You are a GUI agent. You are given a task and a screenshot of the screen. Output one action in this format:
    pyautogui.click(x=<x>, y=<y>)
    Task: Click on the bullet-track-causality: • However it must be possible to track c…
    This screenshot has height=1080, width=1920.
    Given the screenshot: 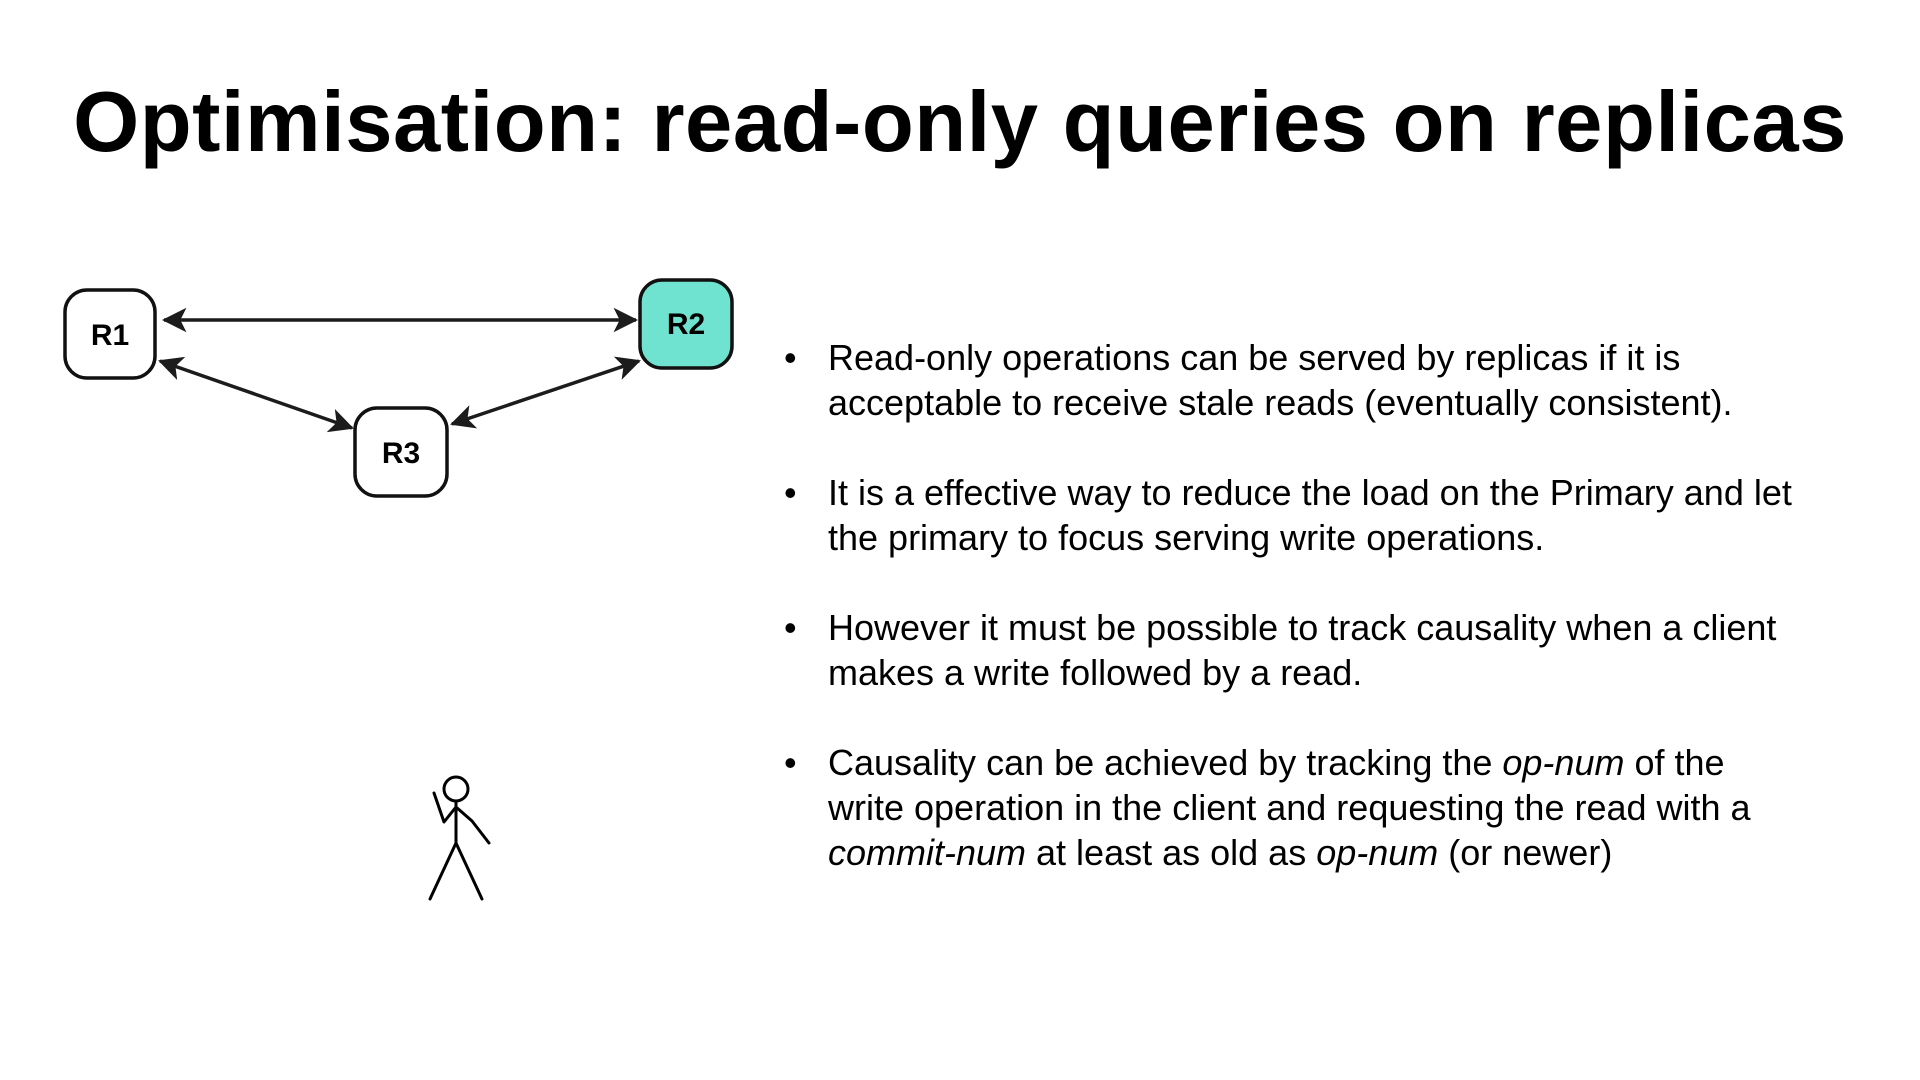 What is the action you would take?
    pyautogui.click(x=1280, y=650)
    